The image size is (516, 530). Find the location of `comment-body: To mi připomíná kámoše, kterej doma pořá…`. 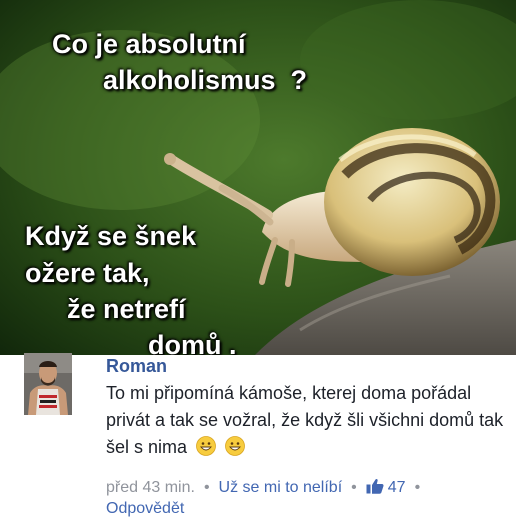

comment-body: To mi připomíná kámoše, kterej doma pořá… is located at coordinates (306, 420).